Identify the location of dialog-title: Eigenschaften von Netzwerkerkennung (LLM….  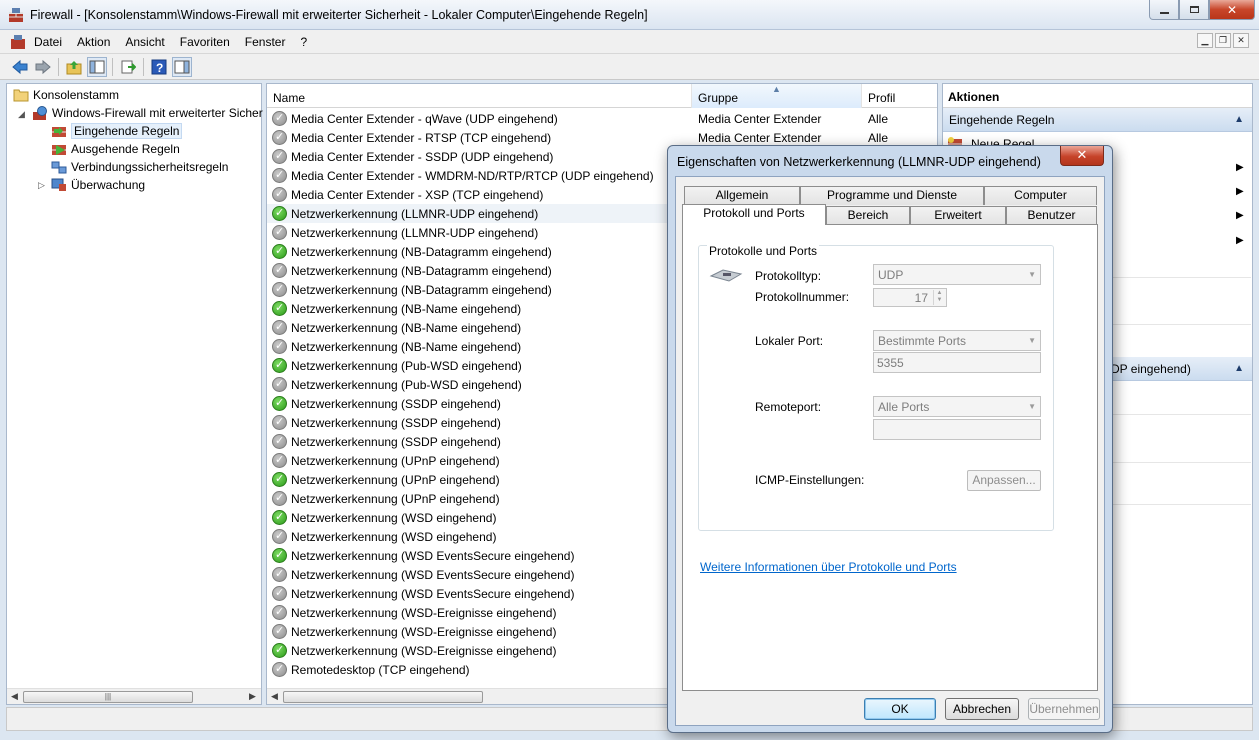
(859, 162).